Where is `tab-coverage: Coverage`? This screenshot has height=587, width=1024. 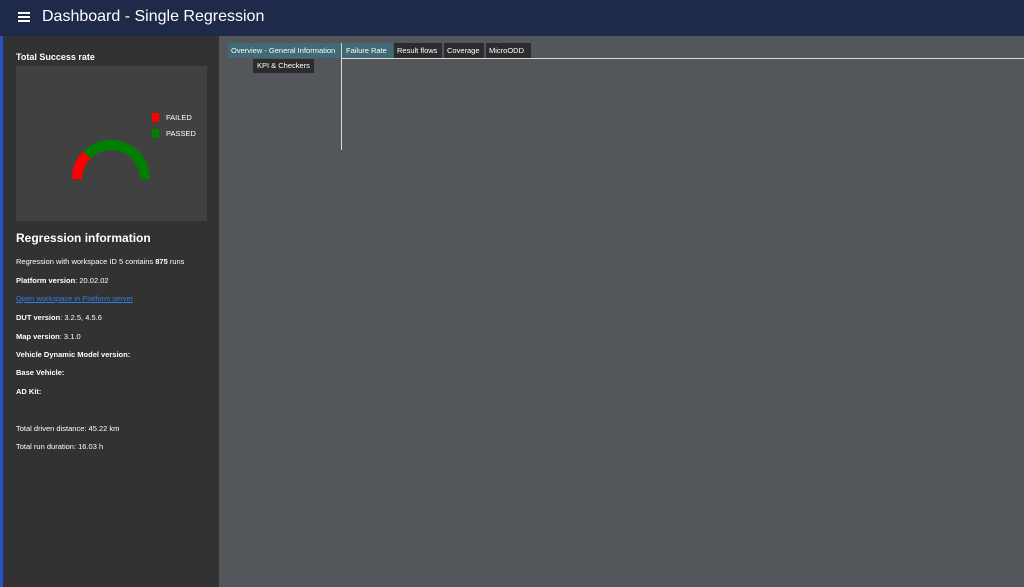
tab-coverage: Coverage is located at coordinates (464, 50).